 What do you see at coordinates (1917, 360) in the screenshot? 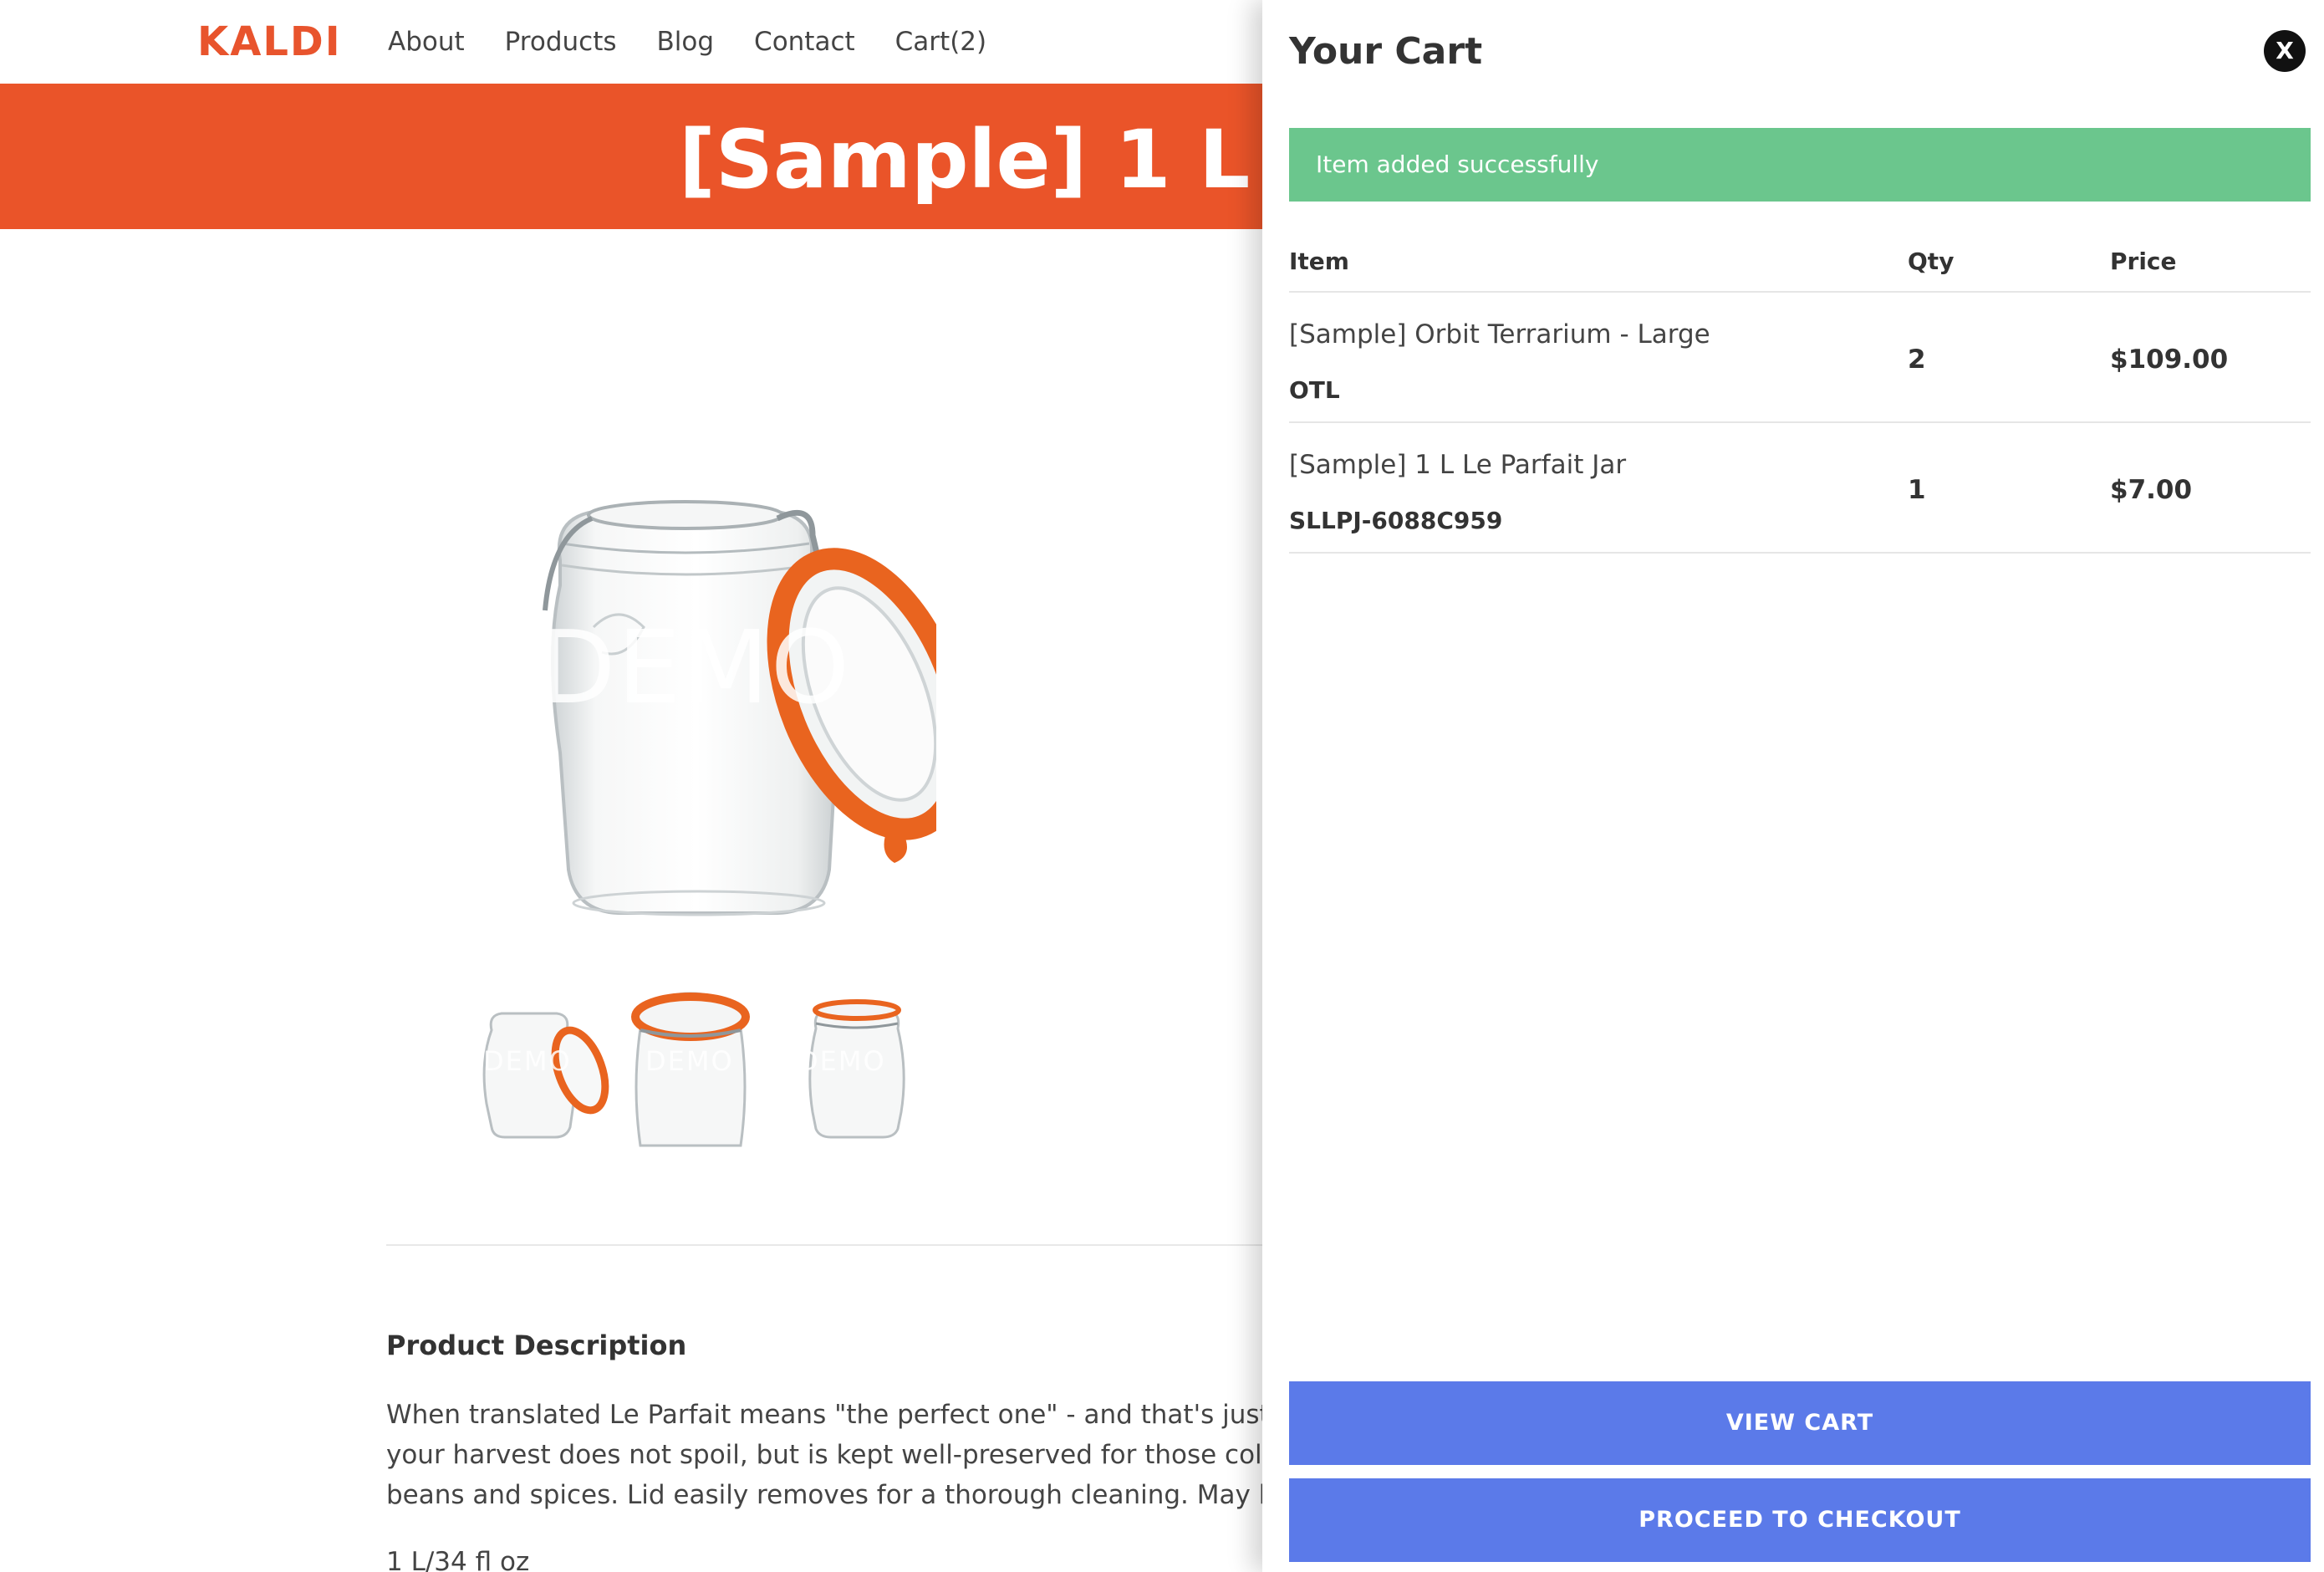
I see `cart-item-qty: 2` at bounding box center [1917, 360].